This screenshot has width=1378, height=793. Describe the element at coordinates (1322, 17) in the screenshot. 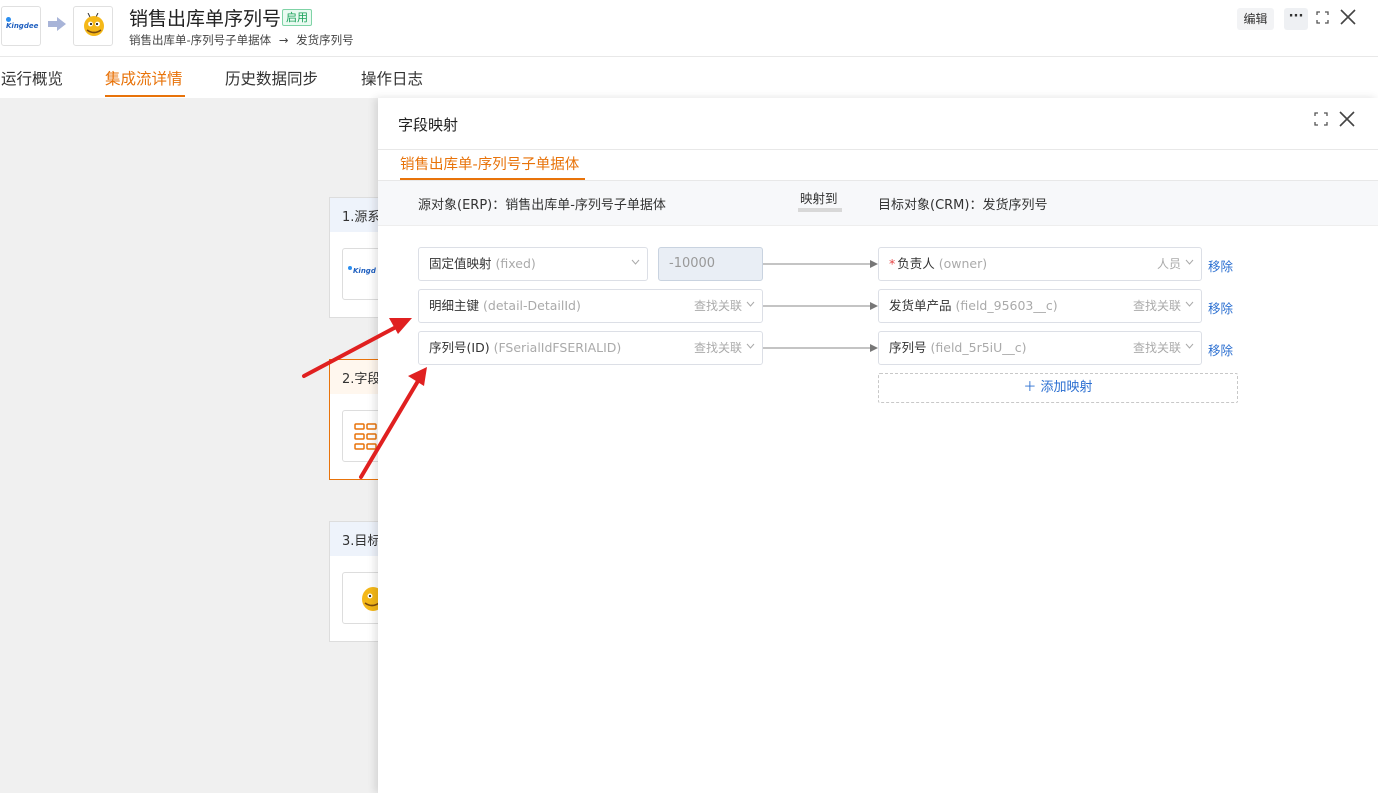

I see `fullscreen-icon` at that location.